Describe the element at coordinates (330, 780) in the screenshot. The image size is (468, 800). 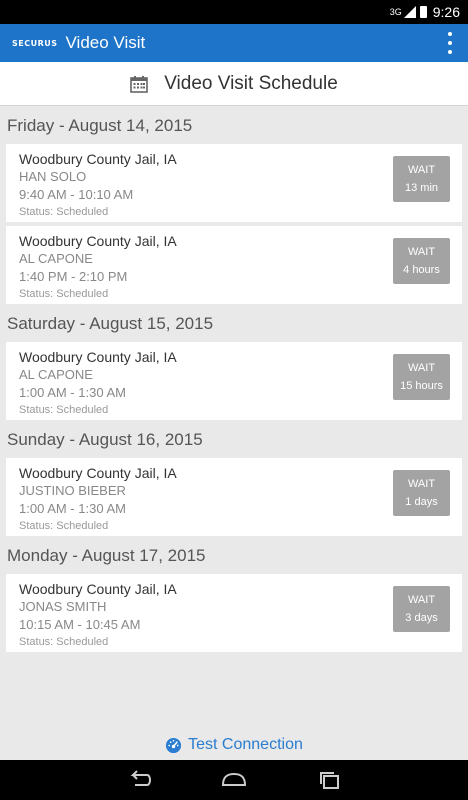
I see `recents-icon` at that location.